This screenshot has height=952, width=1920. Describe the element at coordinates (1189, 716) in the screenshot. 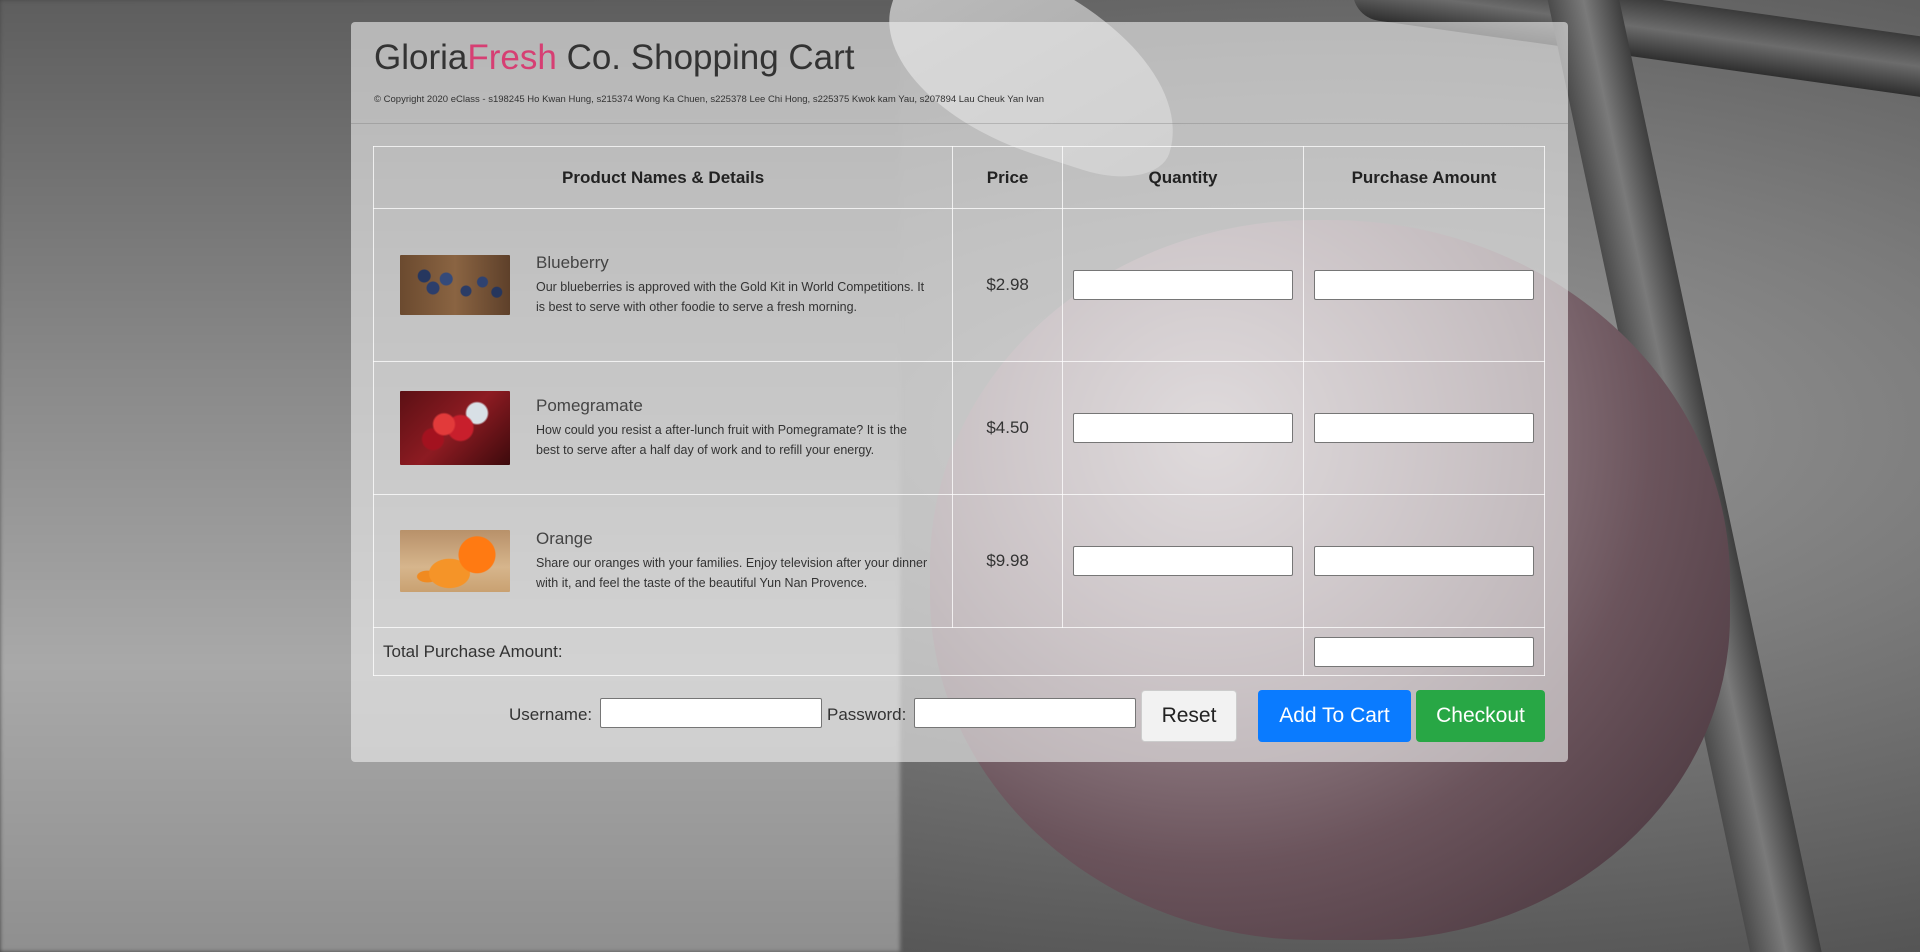

I see `reset-button: Reset` at that location.